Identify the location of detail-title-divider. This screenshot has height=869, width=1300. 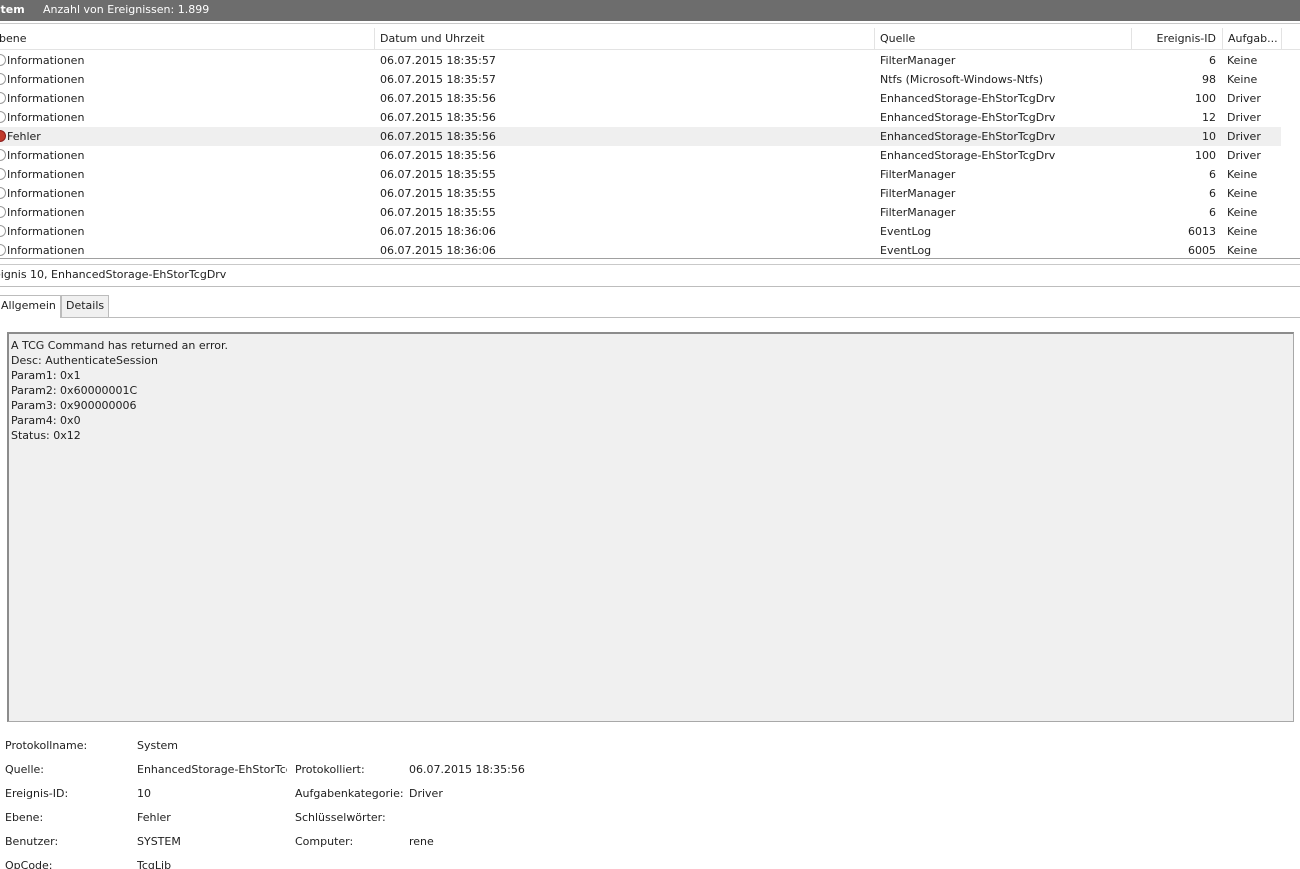
(650, 286).